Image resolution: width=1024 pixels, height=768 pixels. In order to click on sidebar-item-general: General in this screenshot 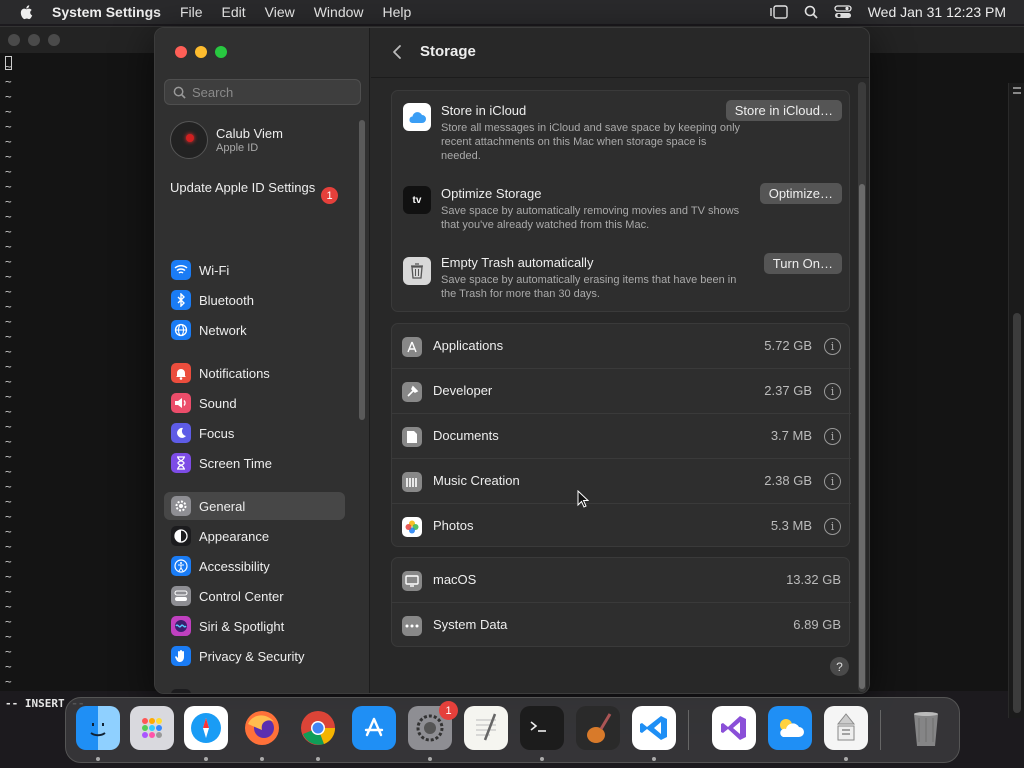, I will do `click(254, 506)`.